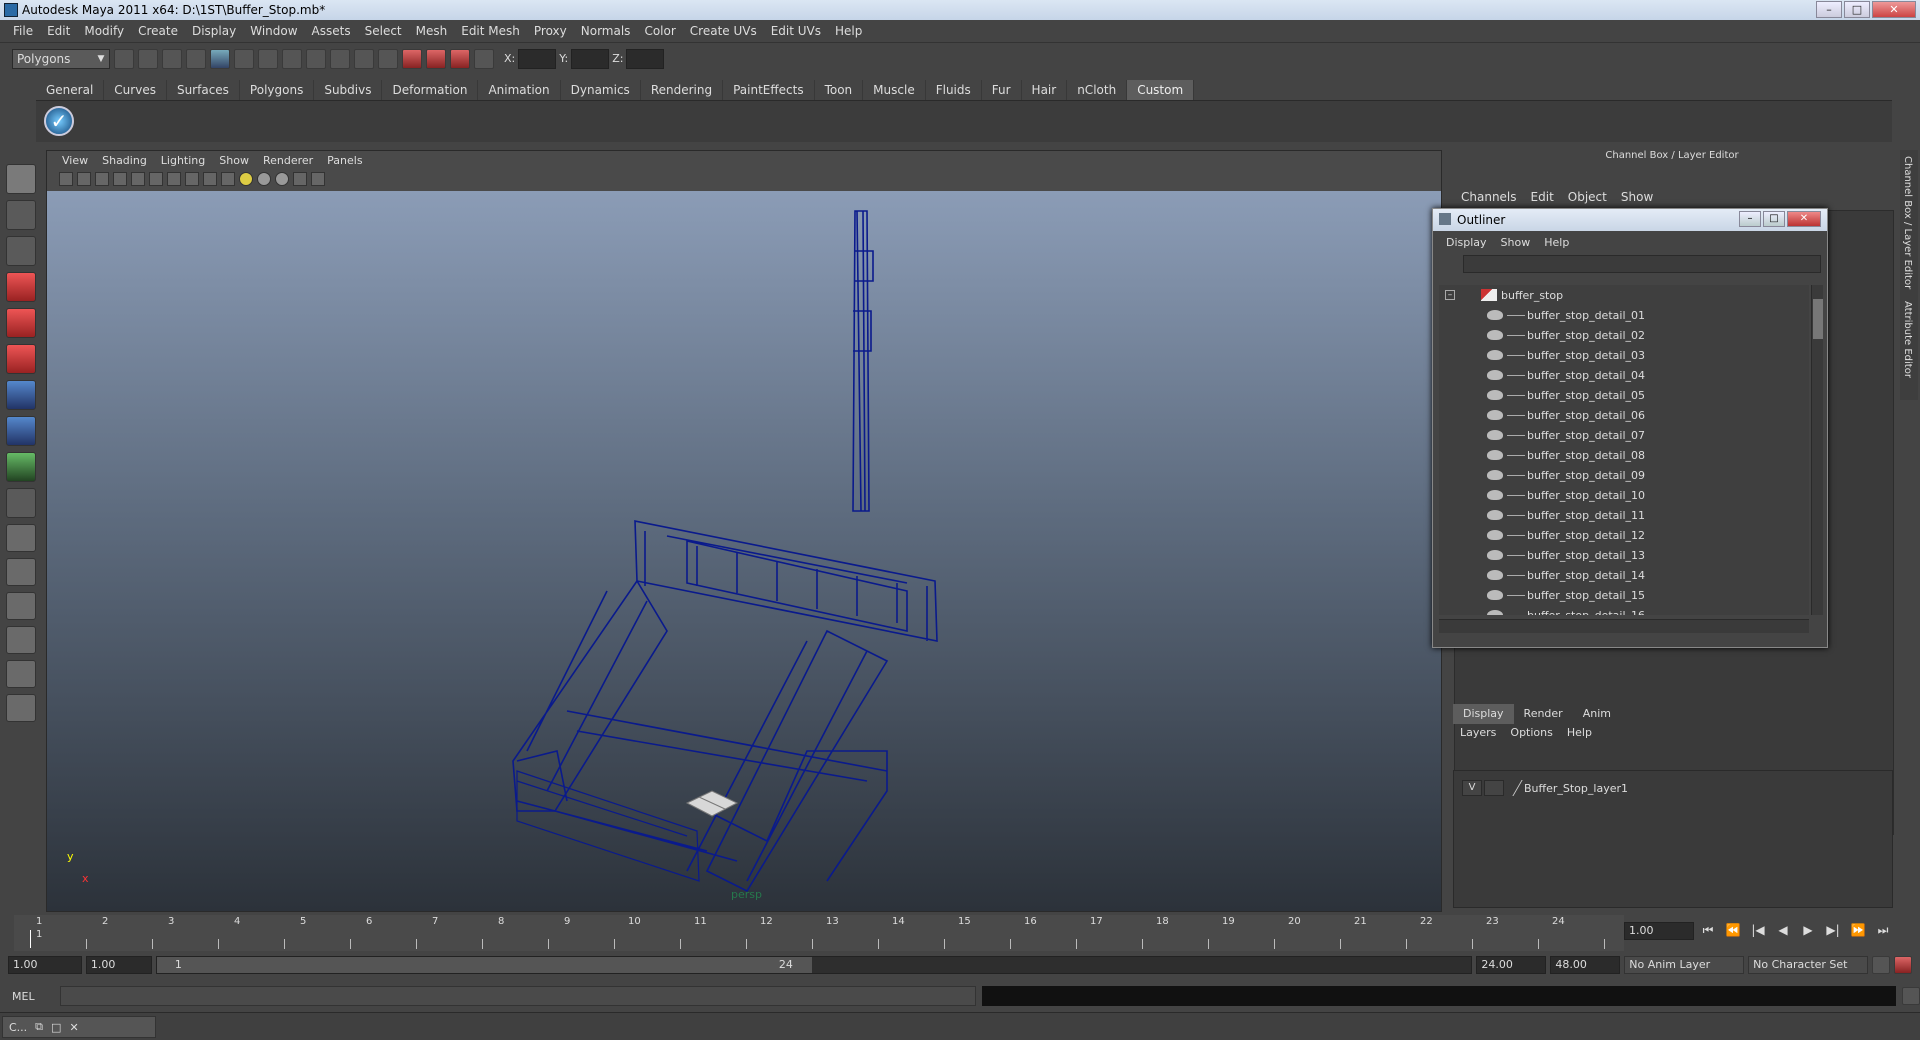 The image size is (1920, 1040). I want to click on menu-proxy: Proxy, so click(550, 31).